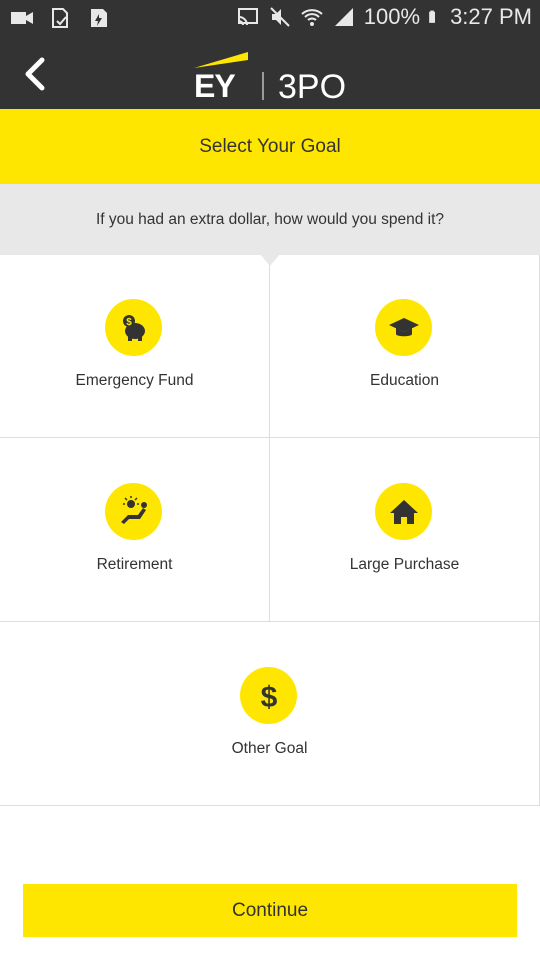 The height and width of the screenshot is (960, 540). I want to click on graduation-cap-icon, so click(403, 327).